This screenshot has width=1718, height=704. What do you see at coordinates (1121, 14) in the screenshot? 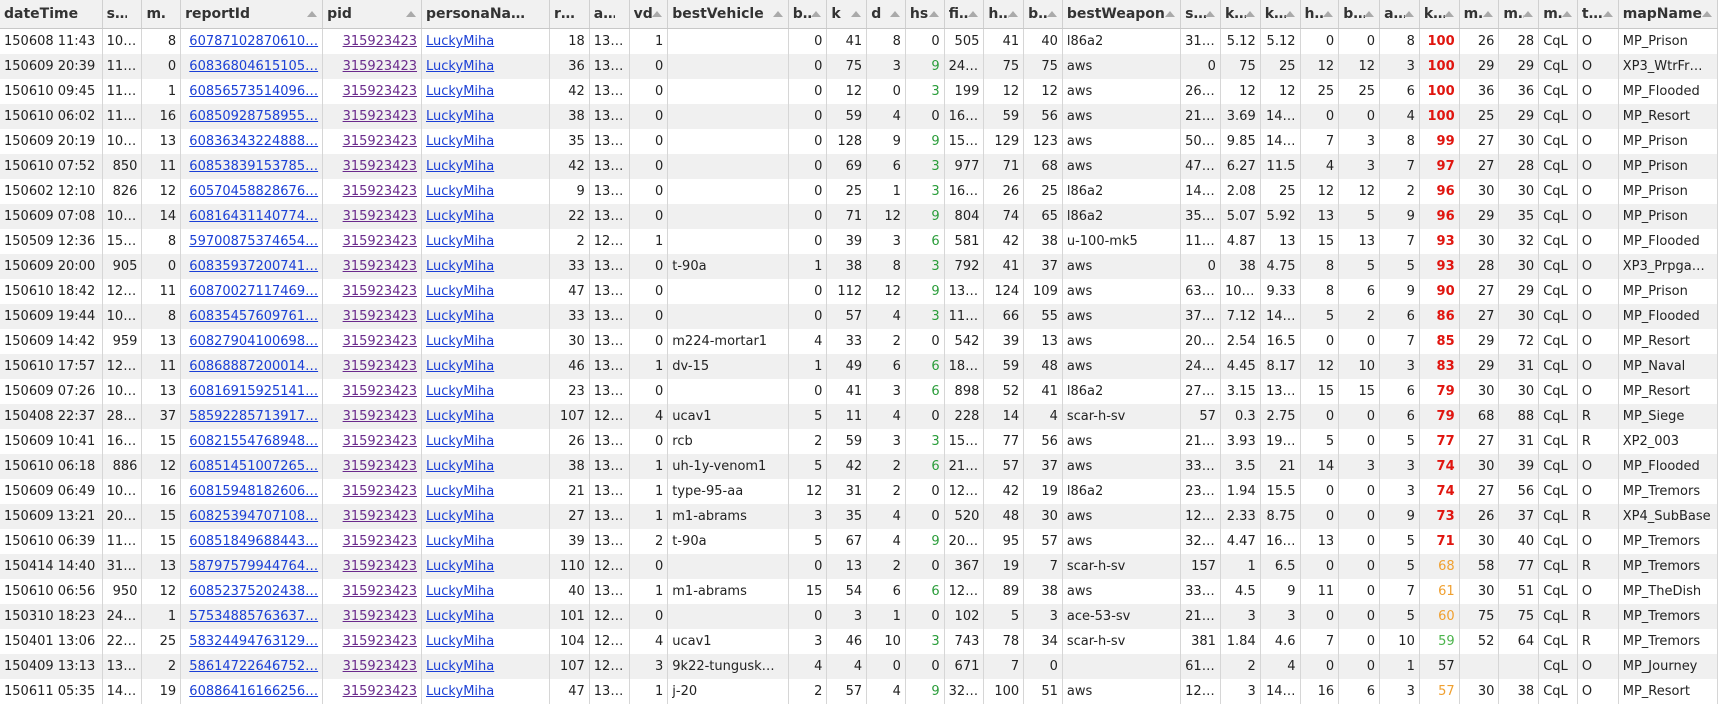
I see `column-header-bestWeapon: bestWeapon` at bounding box center [1121, 14].